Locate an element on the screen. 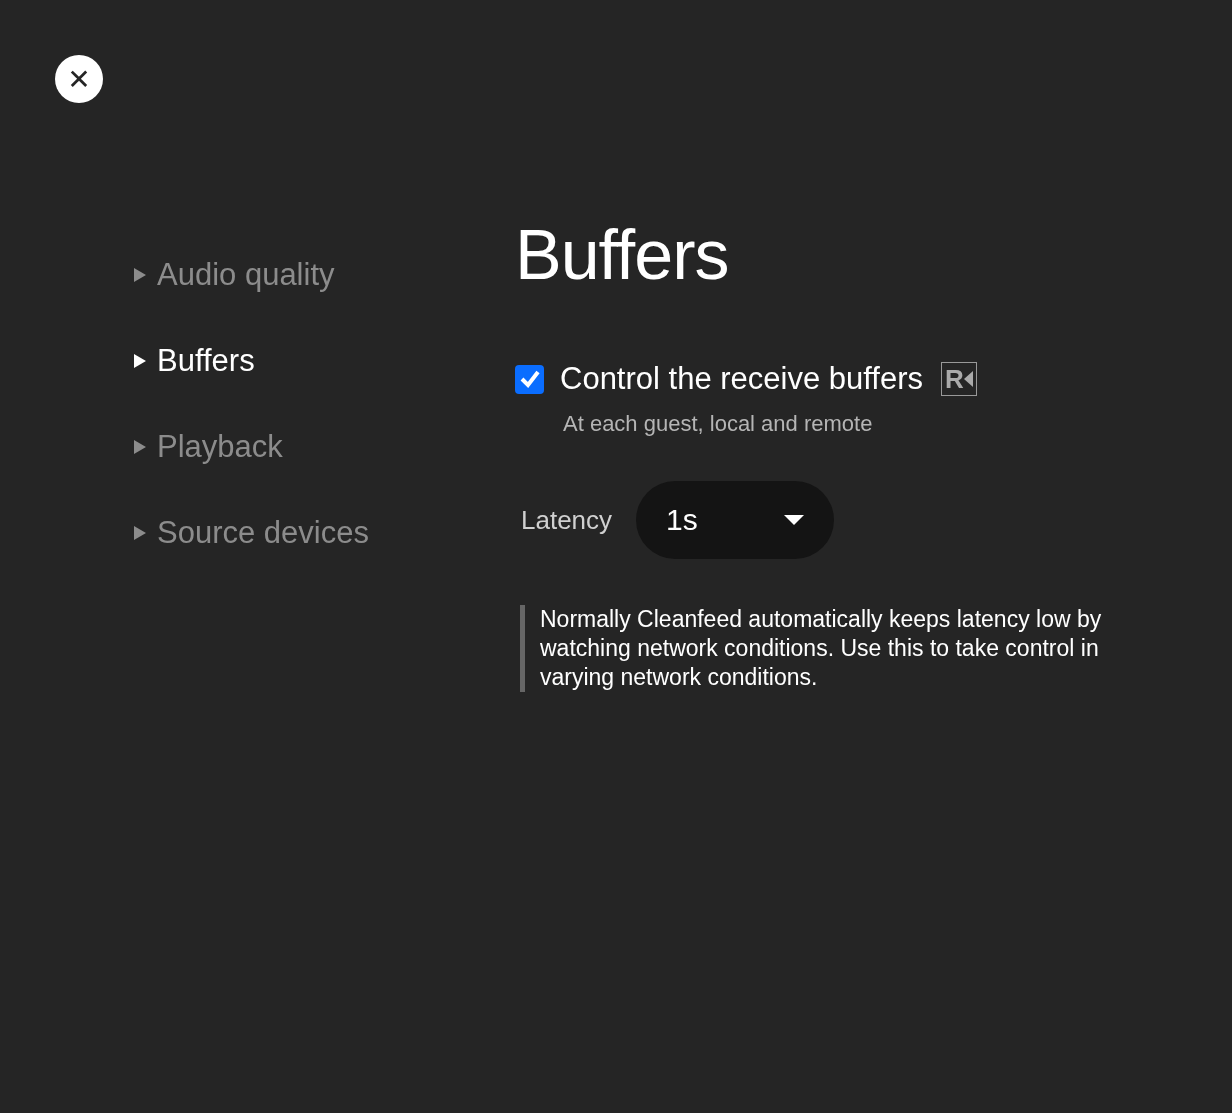 This screenshot has width=1232, height=1113. caret-icon is located at coordinates (794, 520).